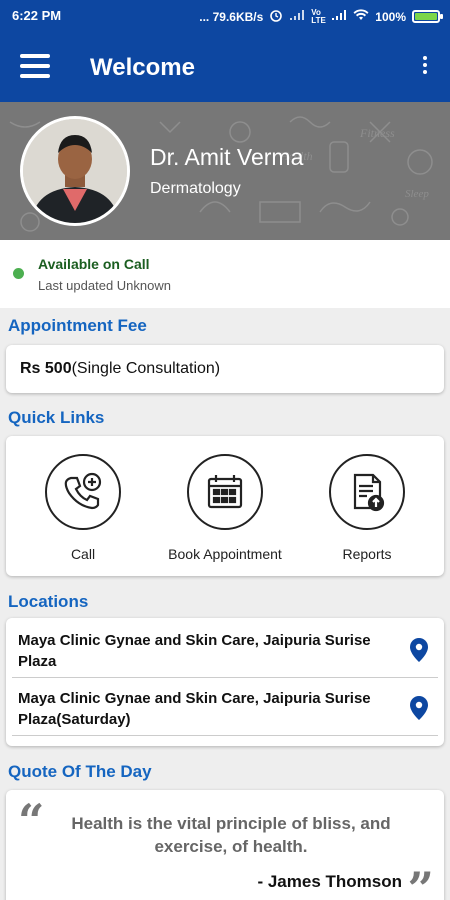  Describe the element at coordinates (297, 16) in the screenshot. I see `signal-icon` at that location.